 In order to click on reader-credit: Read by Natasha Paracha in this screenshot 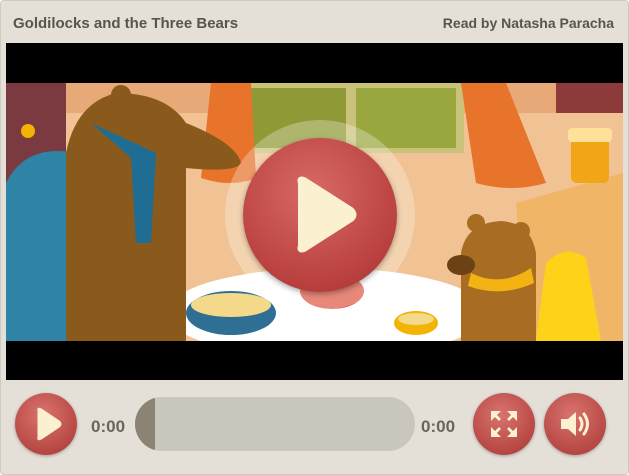, I will do `click(528, 23)`.